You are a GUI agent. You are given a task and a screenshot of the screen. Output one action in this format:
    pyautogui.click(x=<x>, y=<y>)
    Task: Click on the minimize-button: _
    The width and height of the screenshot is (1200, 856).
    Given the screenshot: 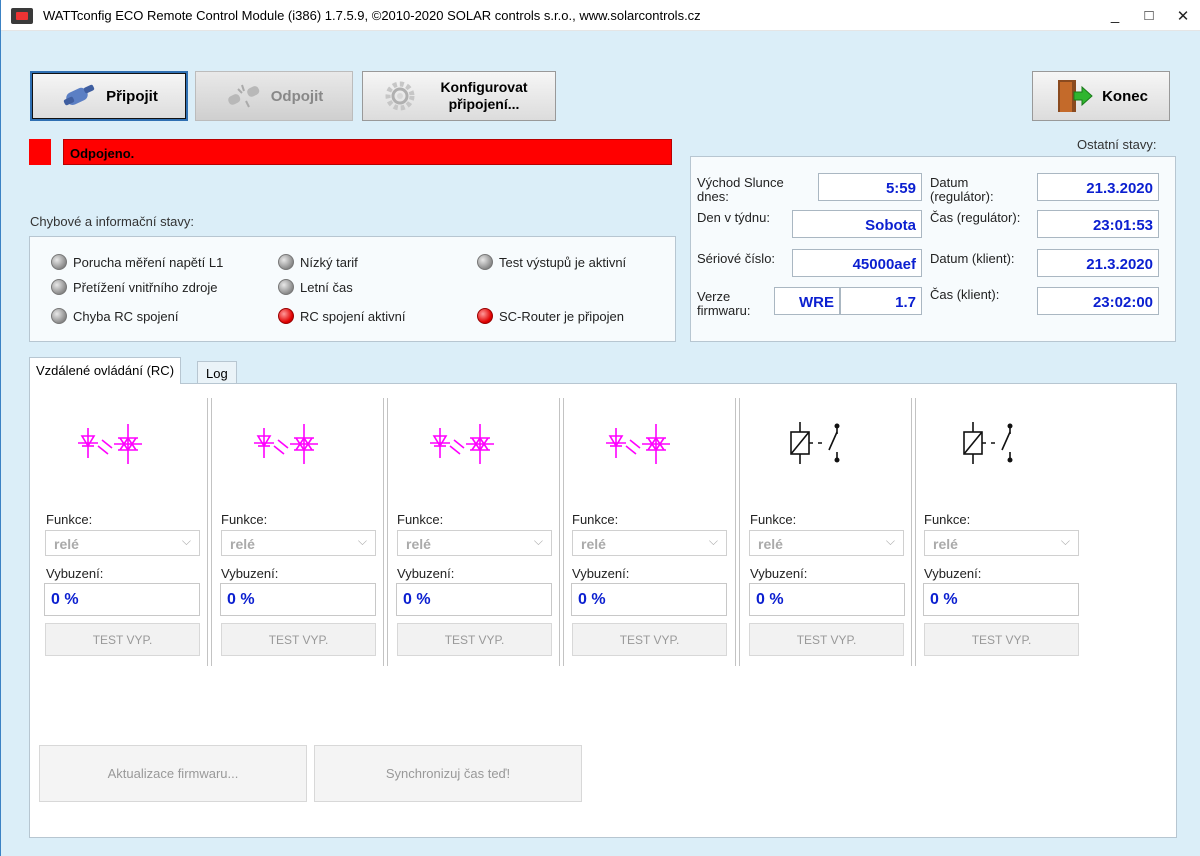 What is the action you would take?
    pyautogui.click(x=1115, y=15)
    